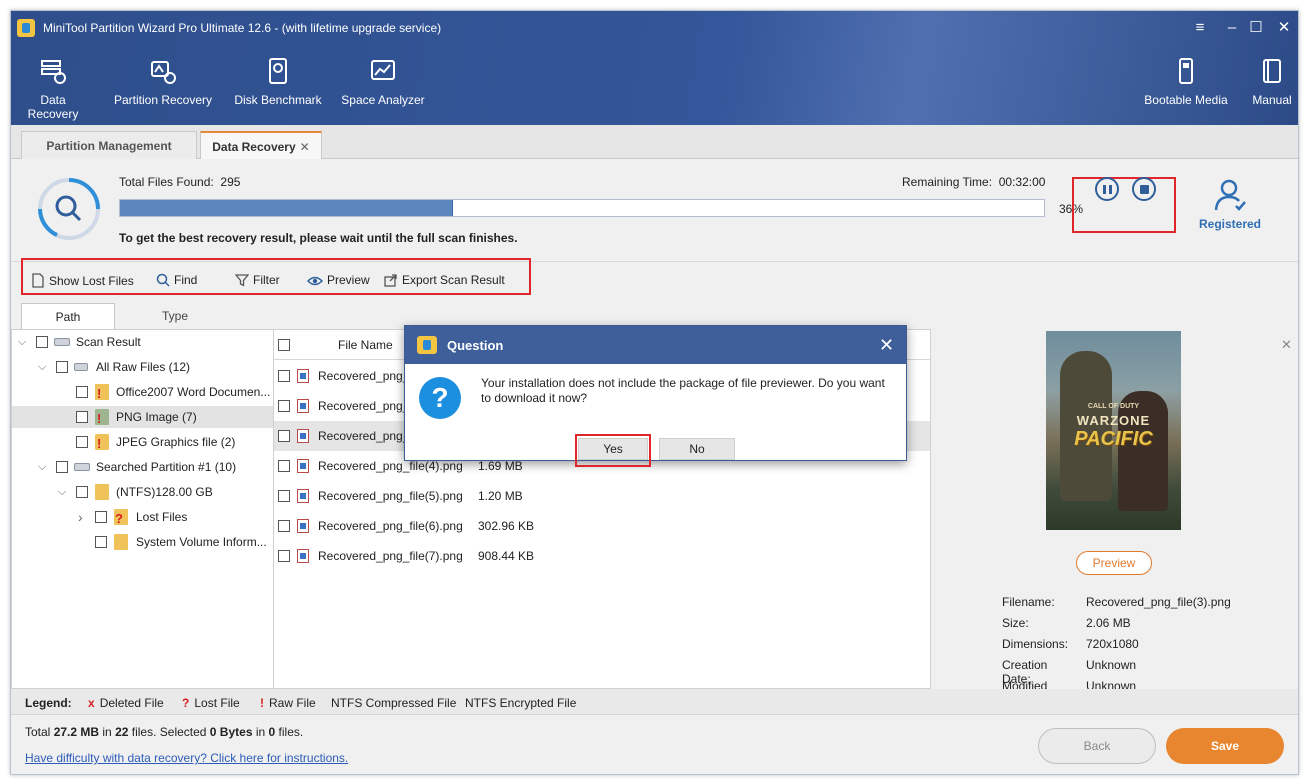 This screenshot has width=1309, height=784. What do you see at coordinates (365, 345) in the screenshot?
I see `column-file-name: File Name` at bounding box center [365, 345].